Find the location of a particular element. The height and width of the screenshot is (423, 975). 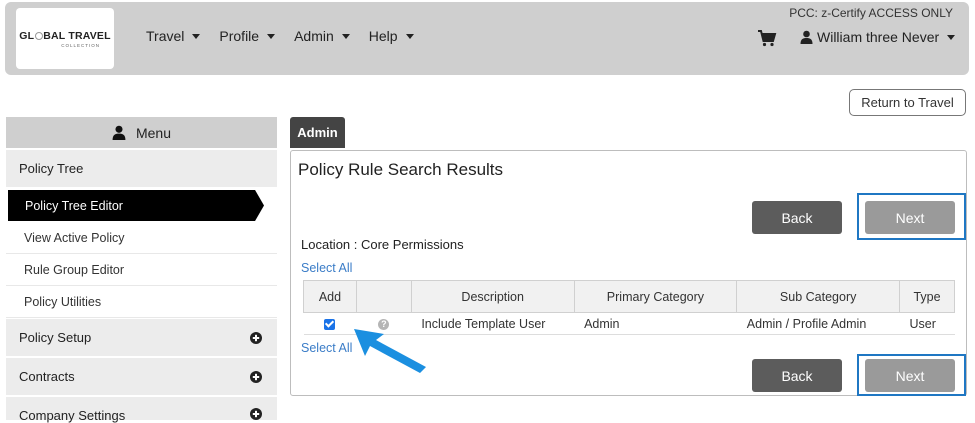

main-nav: Travel Profile Admin Help is located at coordinates (289, 36).